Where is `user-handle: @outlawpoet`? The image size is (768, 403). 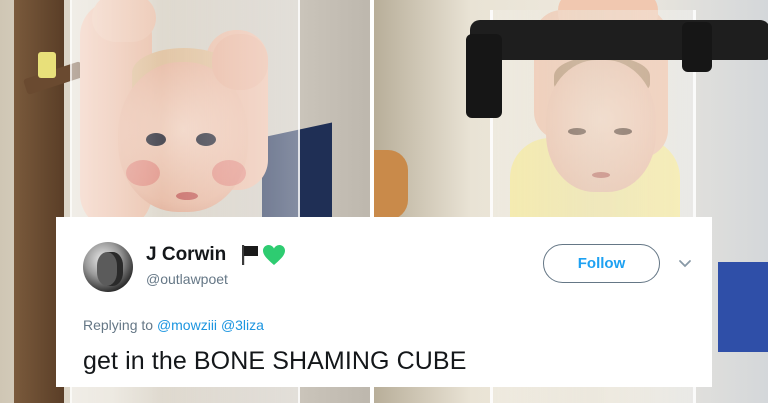
user-handle: @outlawpoet is located at coordinates (187, 279).